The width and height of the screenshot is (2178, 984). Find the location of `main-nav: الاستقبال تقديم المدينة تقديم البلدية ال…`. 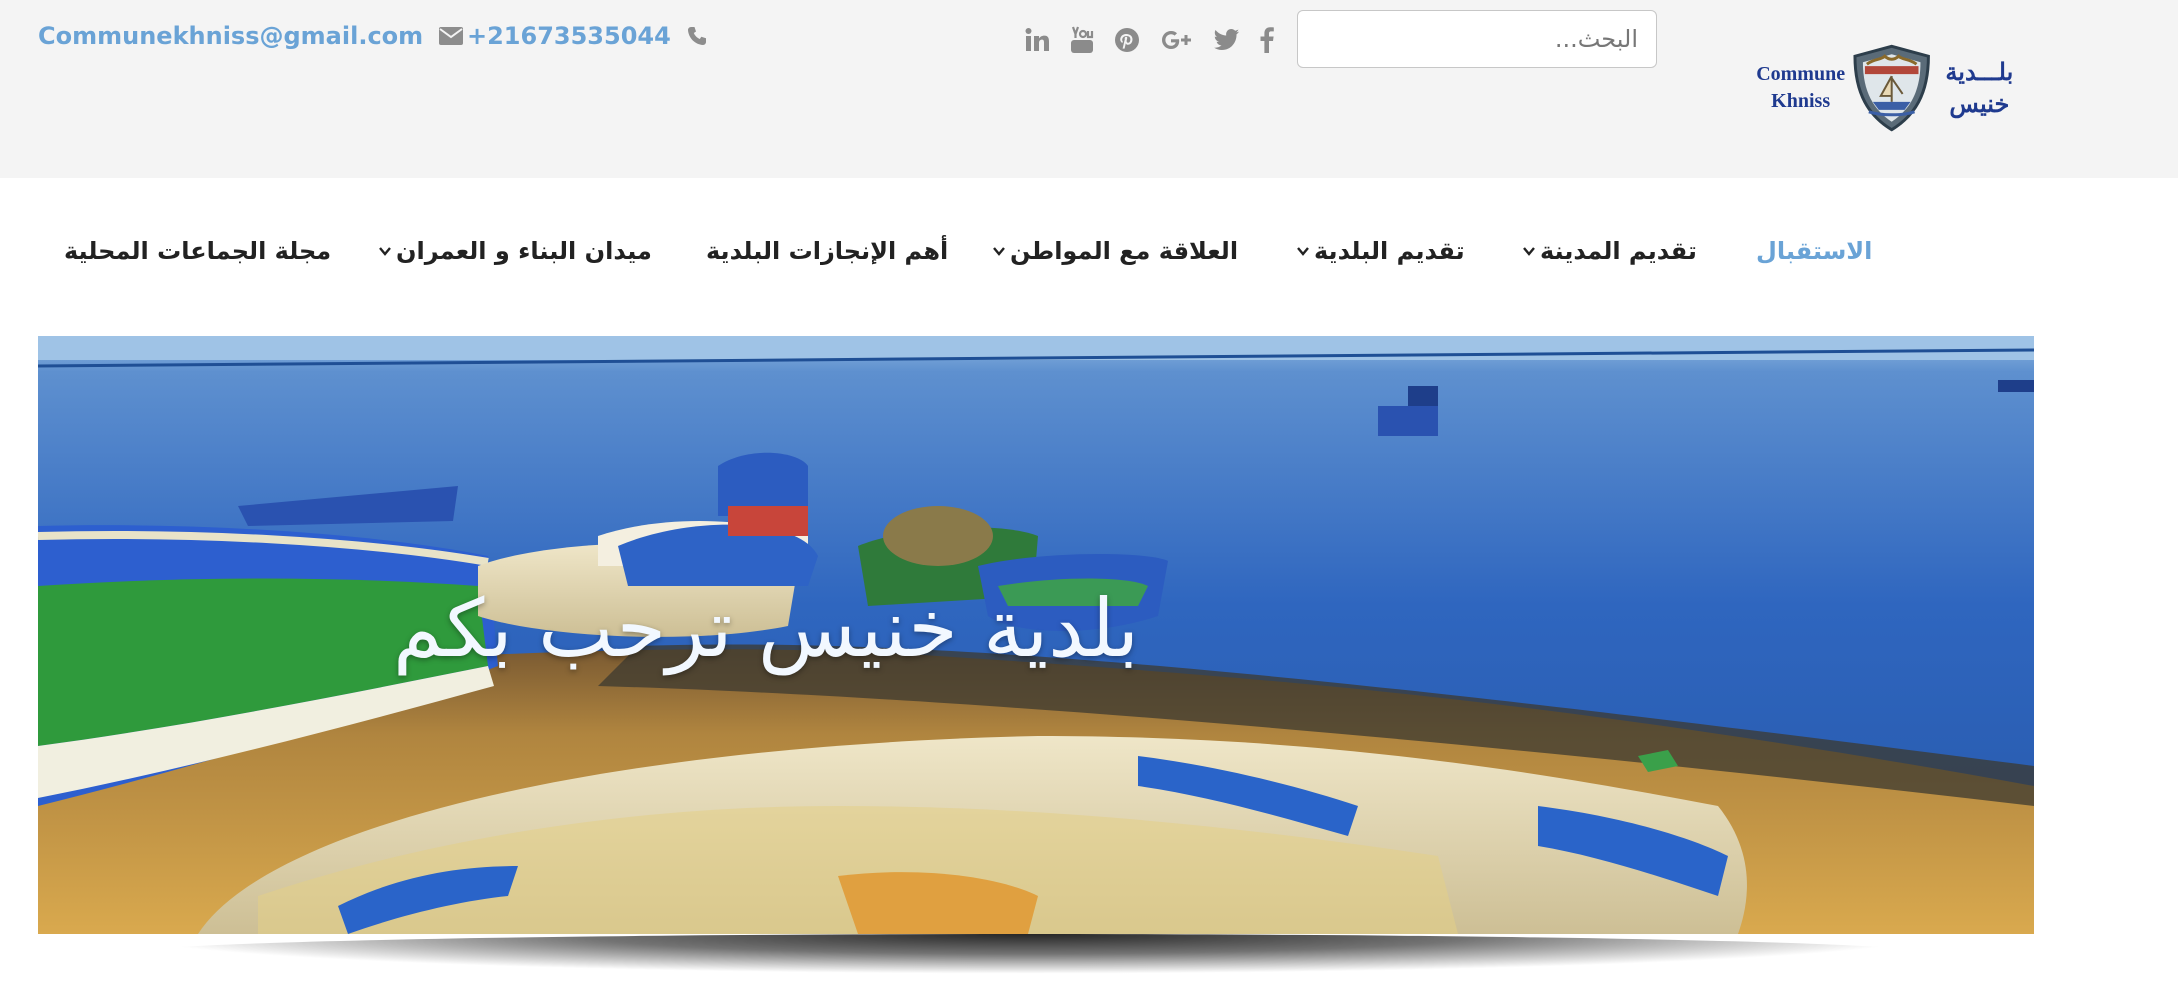

main-nav: الاستقبال تقديم المدينة تقديم البلدية ال… is located at coordinates (1089, 261).